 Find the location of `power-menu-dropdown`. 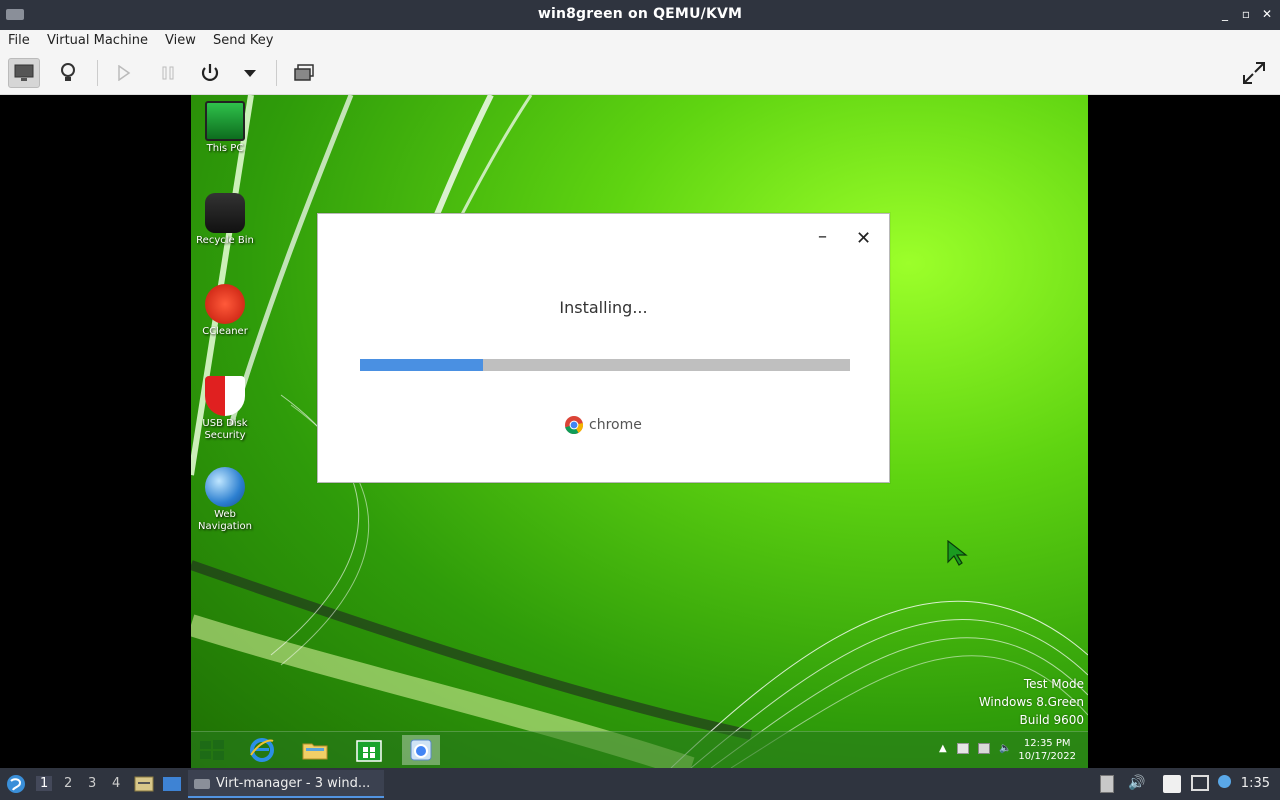

power-menu-dropdown is located at coordinates (250, 73).